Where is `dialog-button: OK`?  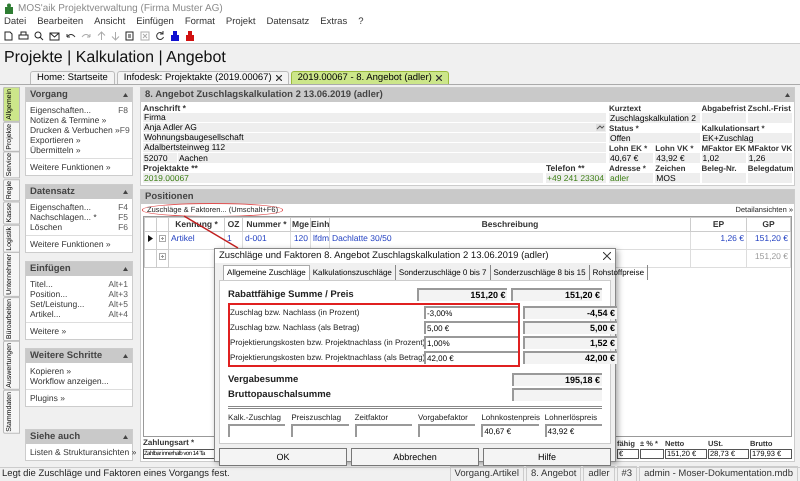 dialog-button: OK is located at coordinates (283, 457).